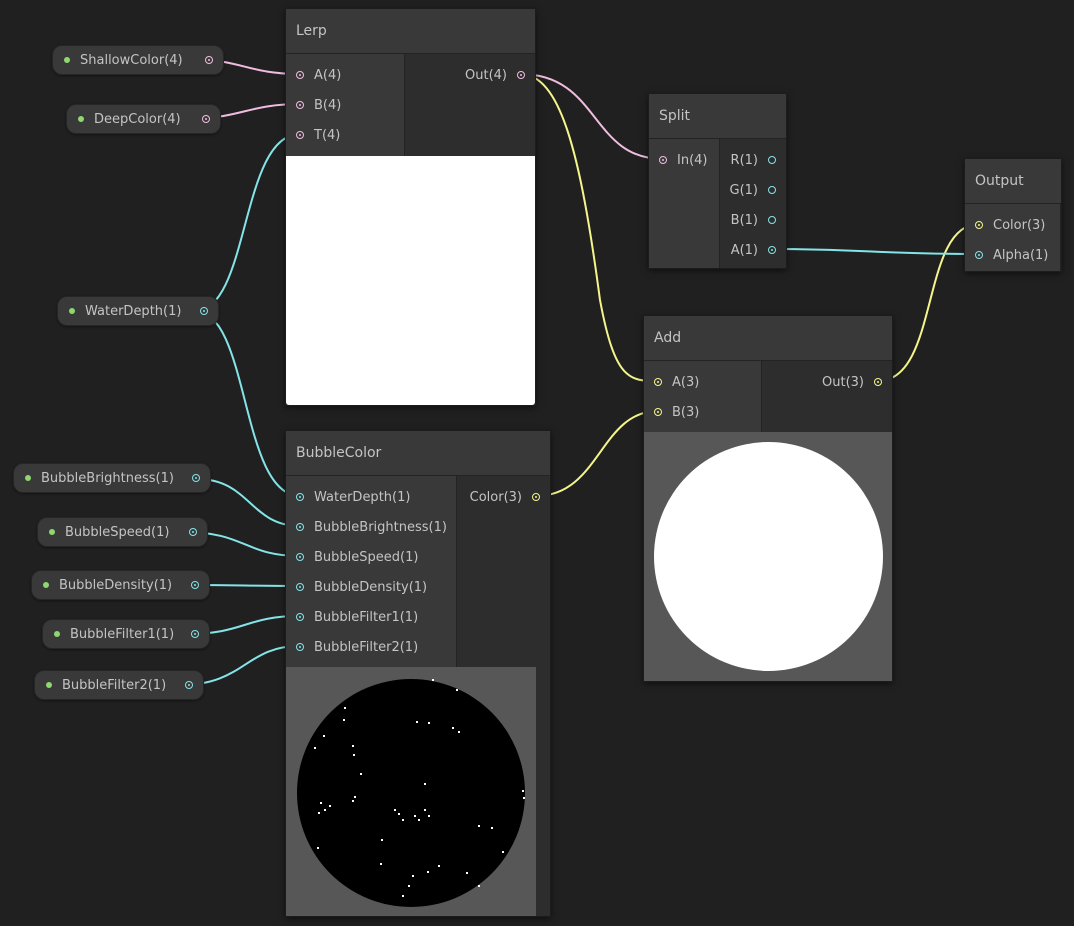  What do you see at coordinates (827, 382) in the screenshot?
I see `output-row: Out(3)` at bounding box center [827, 382].